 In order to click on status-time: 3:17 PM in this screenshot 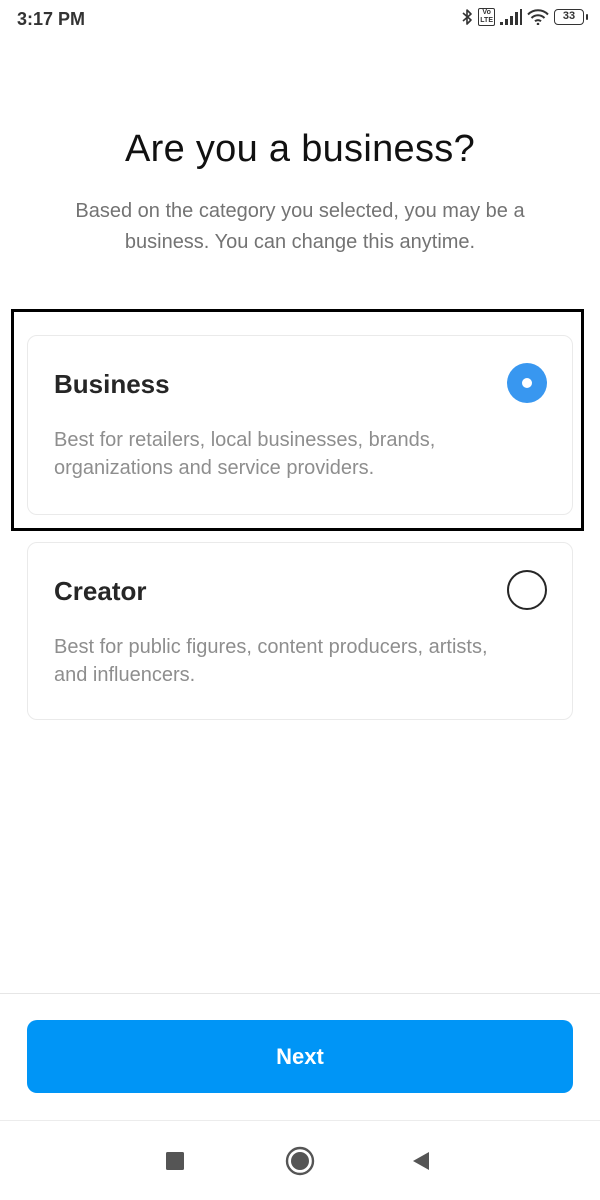, I will do `click(51, 19)`.